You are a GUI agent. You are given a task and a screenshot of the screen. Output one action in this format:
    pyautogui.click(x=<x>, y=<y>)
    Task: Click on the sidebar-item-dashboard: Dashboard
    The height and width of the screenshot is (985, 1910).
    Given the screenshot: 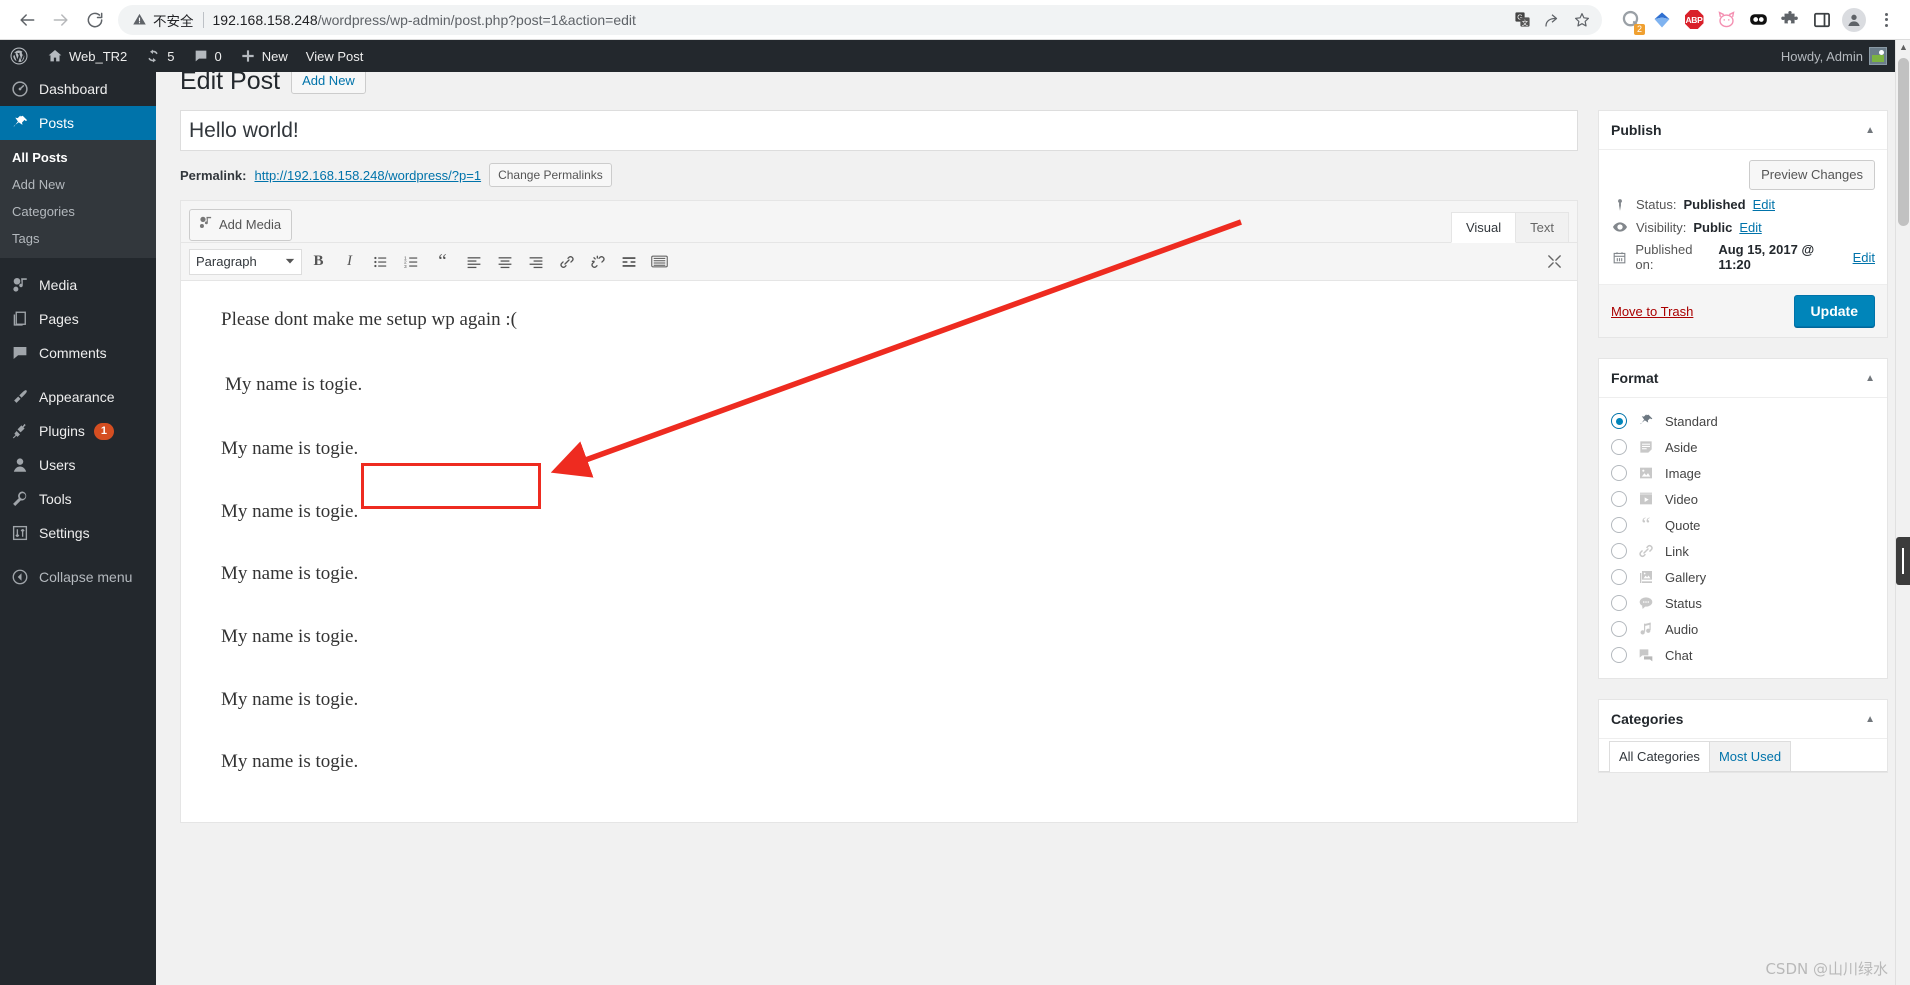 What is the action you would take?
    pyautogui.click(x=78, y=89)
    